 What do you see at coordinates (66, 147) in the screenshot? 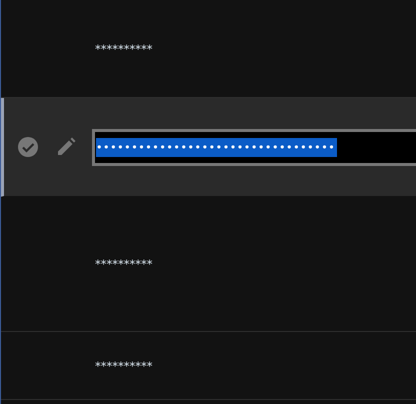
I see `pencil-icon` at bounding box center [66, 147].